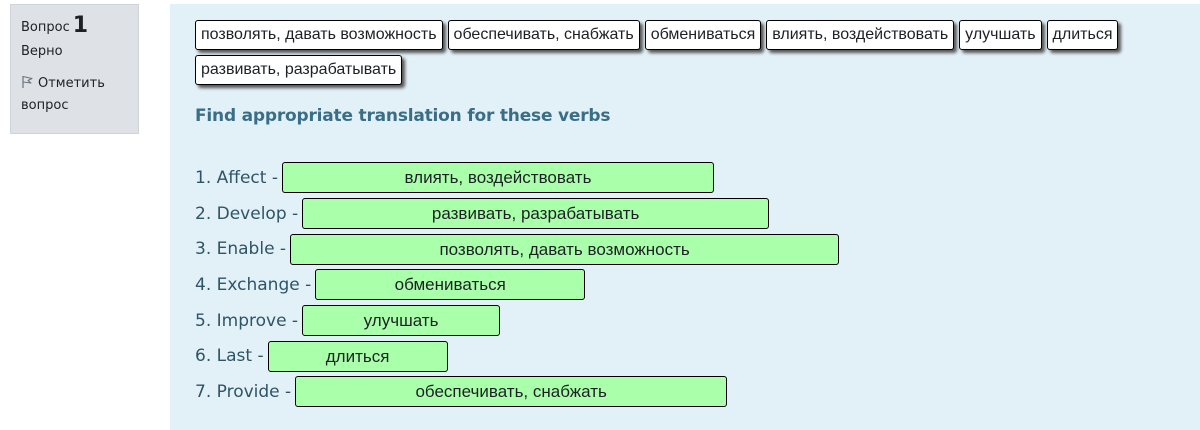 This screenshot has width=1200, height=430. Describe the element at coordinates (74, 69) in the screenshot. I see `question-info-panel: Вопрос 1 Верно Отметить вопрос` at that location.